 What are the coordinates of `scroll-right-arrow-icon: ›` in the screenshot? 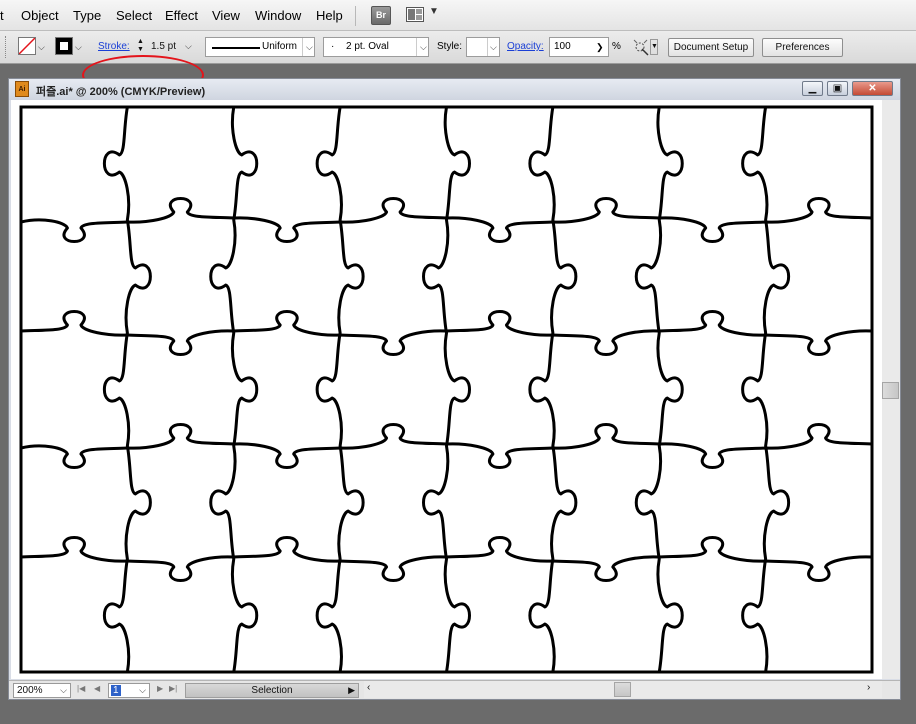 It's located at (868, 687).